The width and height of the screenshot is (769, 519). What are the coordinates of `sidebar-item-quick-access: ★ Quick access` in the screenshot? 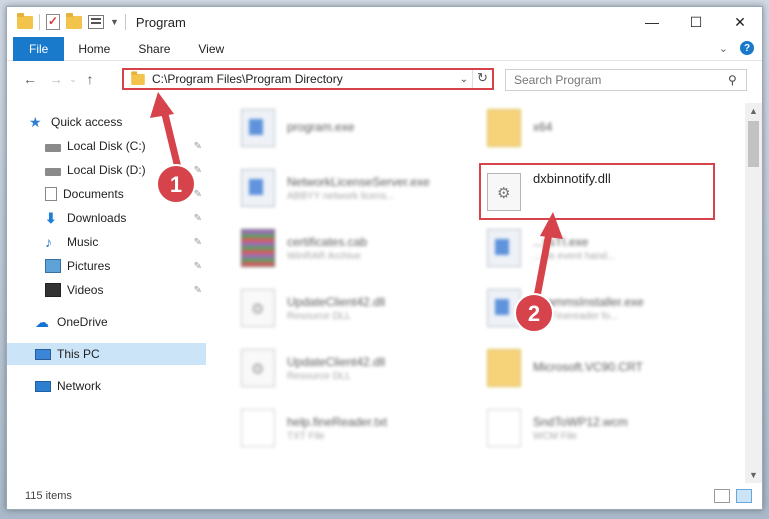 It's located at (117, 122).